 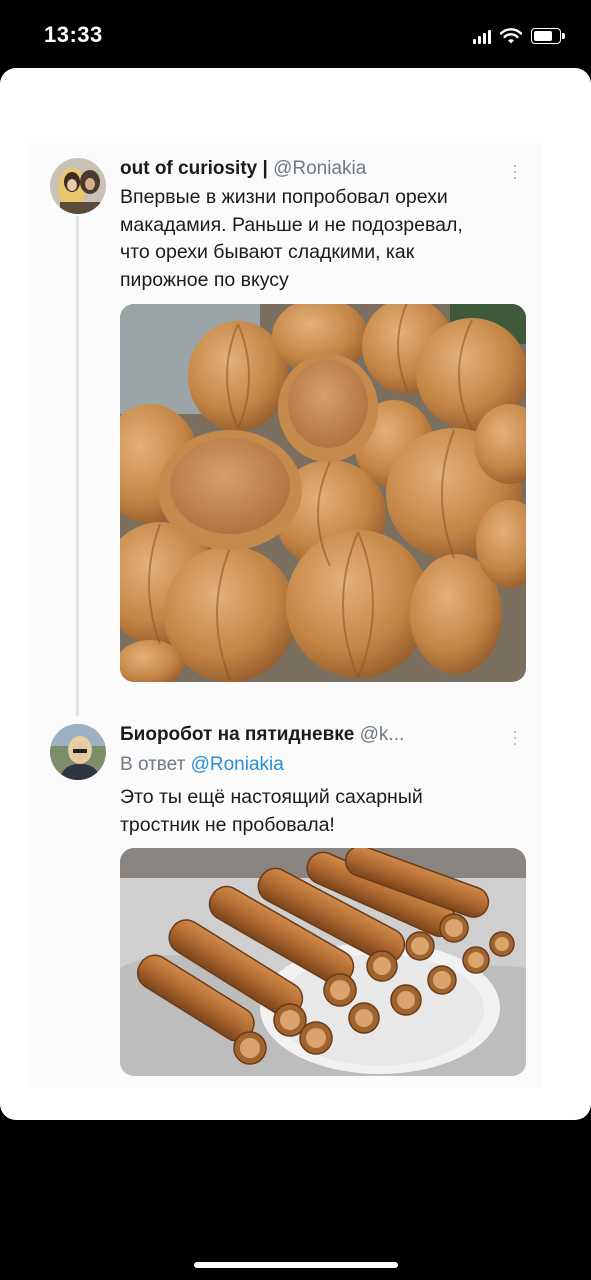 I want to click on reply-handle: @Roniakia, so click(x=237, y=764).